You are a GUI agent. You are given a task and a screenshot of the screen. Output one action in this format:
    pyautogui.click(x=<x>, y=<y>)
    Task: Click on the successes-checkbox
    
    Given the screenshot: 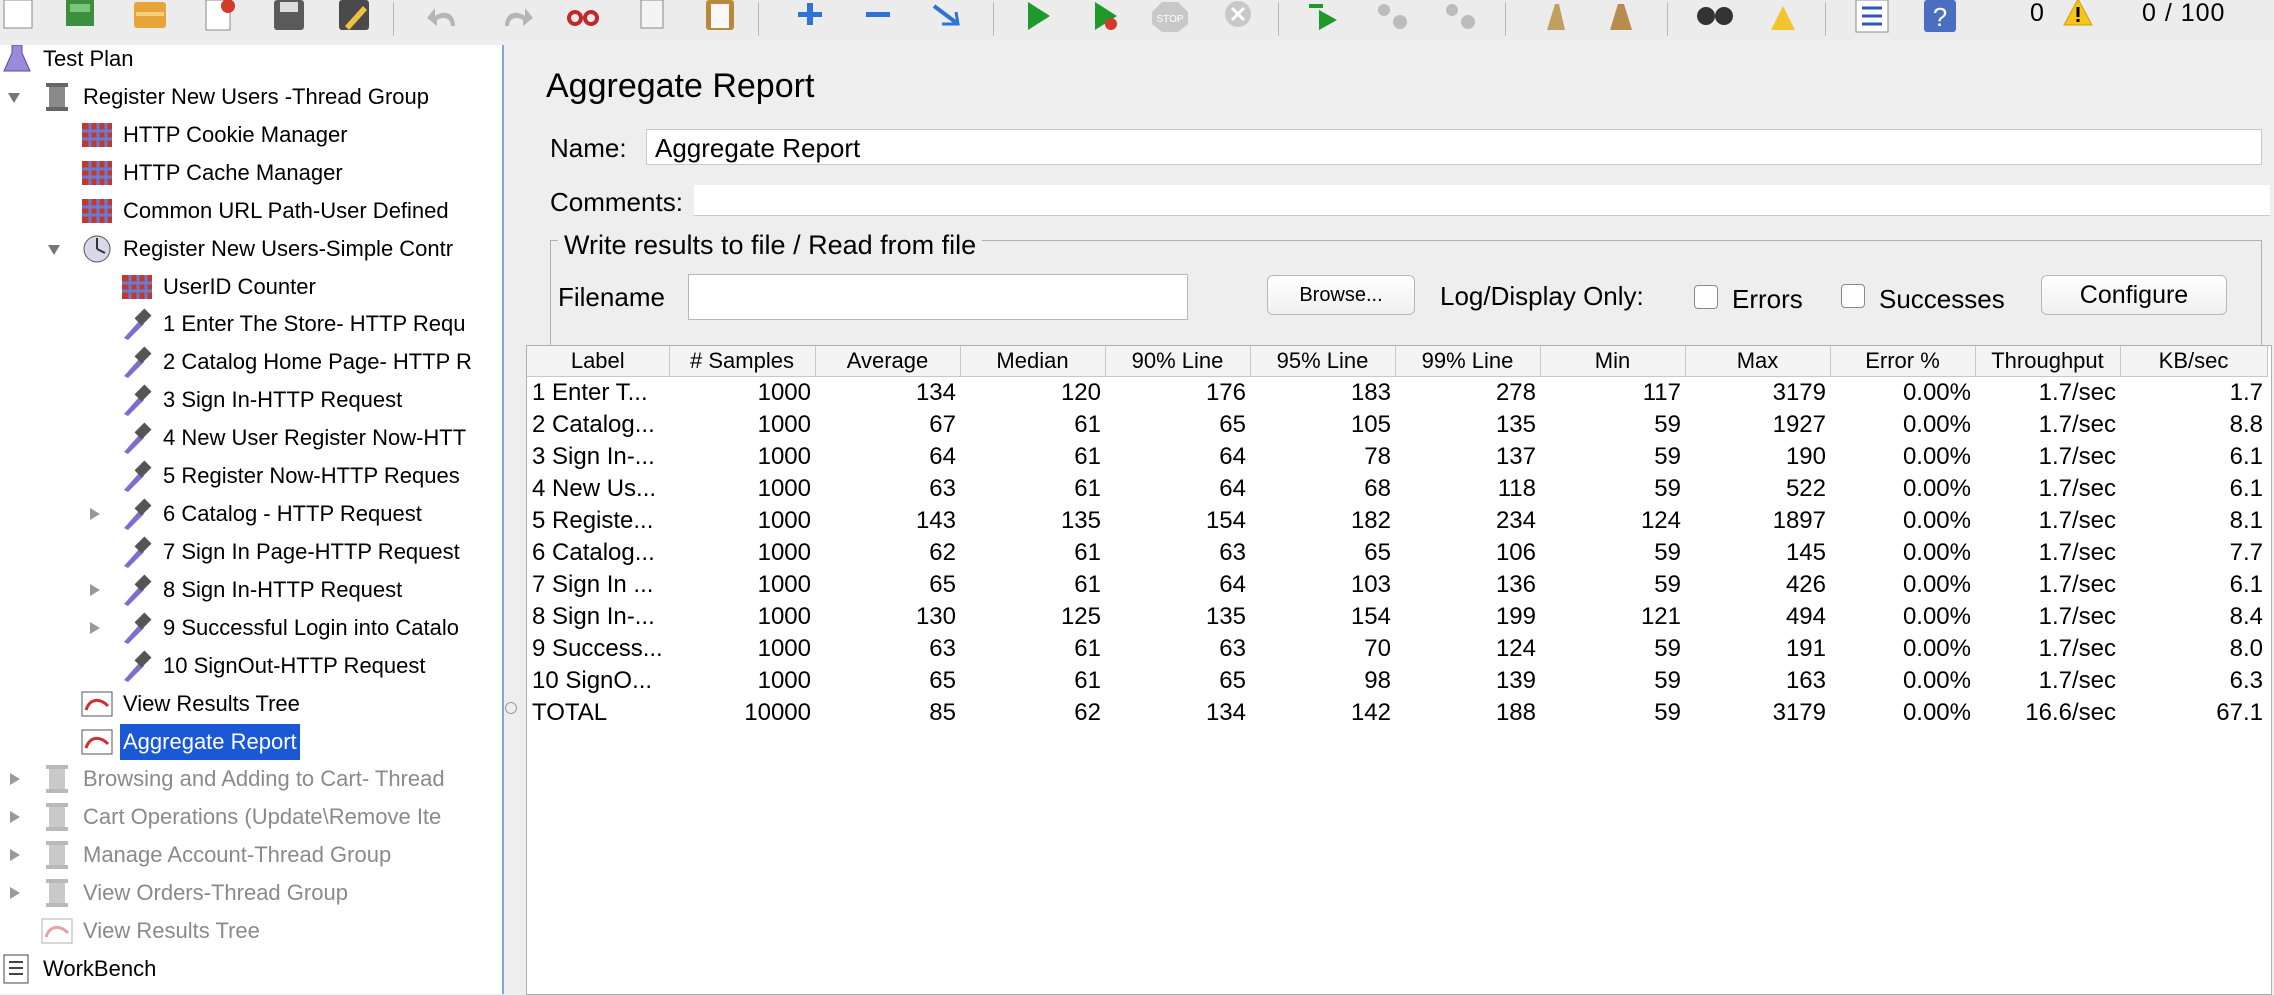 What is the action you would take?
    pyautogui.click(x=1853, y=296)
    